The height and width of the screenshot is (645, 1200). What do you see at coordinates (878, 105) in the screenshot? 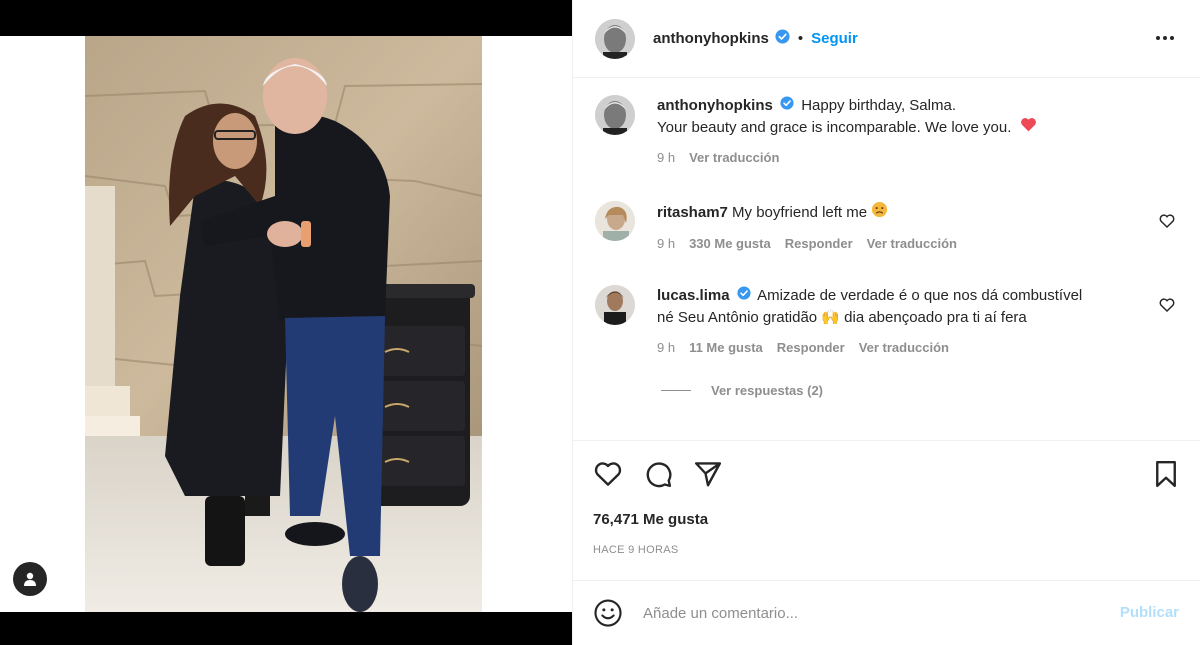
I see `caption-text-line1: Happy birthday, Salma.` at bounding box center [878, 105].